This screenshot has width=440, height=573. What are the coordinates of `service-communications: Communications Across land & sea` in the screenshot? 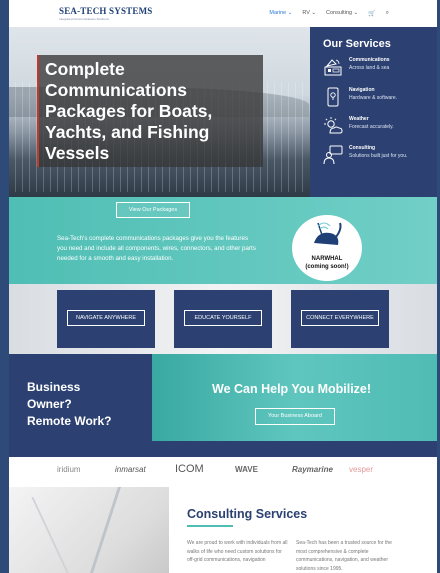 It's located at (356, 67).